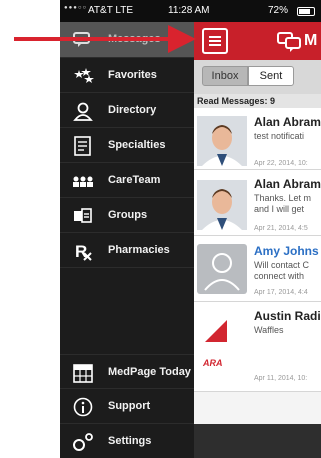 The width and height of the screenshot is (321, 458). What do you see at coordinates (281, 228) in the screenshot?
I see `message-date: Apr 21, 2014, 4:5` at bounding box center [281, 228].